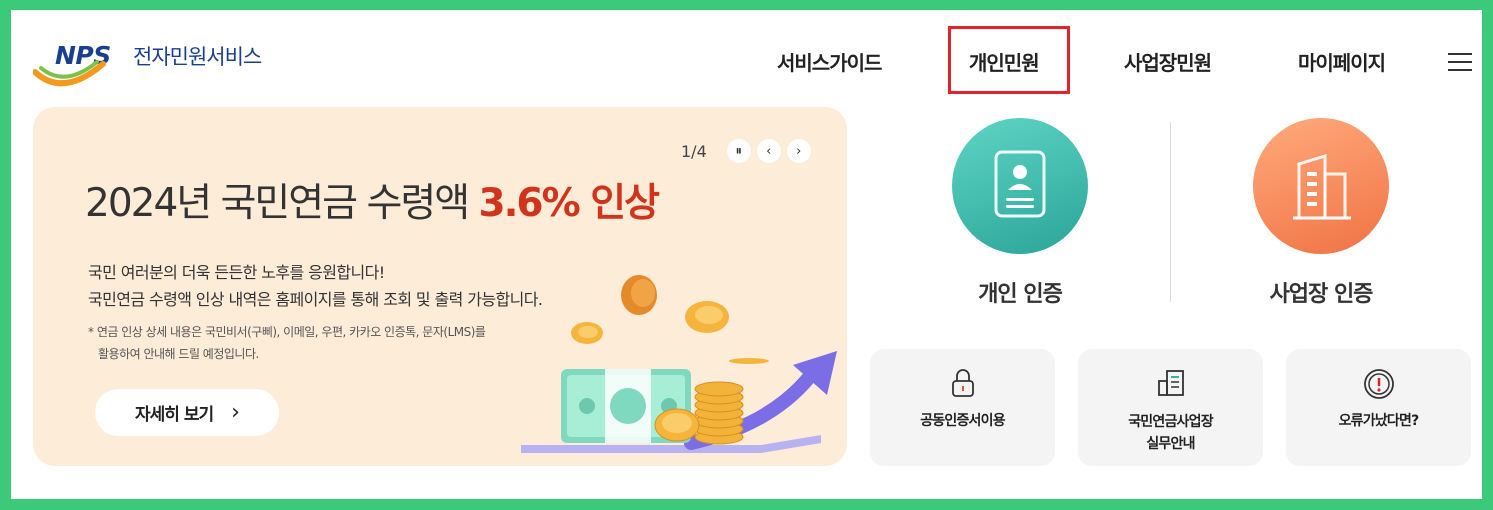 This screenshot has height=510, width=1493. I want to click on hamburger-menu-icon, so click(1460, 62).